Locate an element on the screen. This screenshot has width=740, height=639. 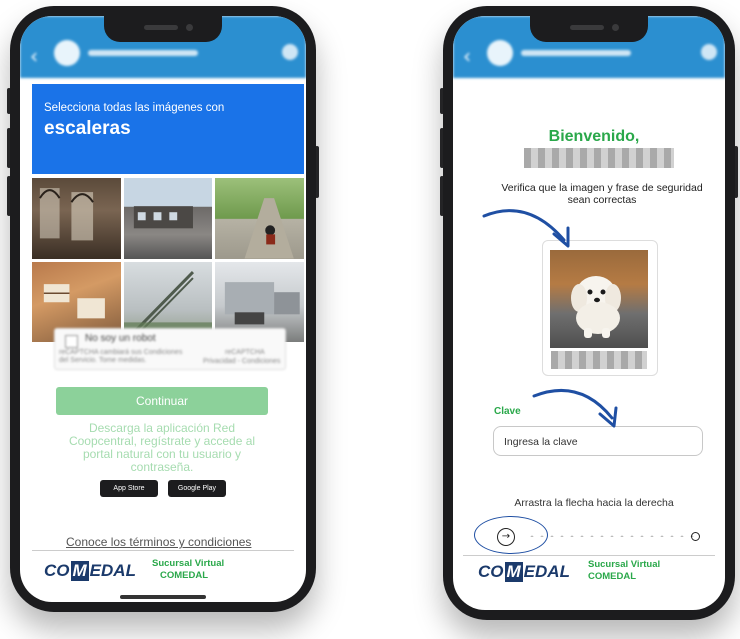
app-store-button: App Store is located at coordinates (129, 488).